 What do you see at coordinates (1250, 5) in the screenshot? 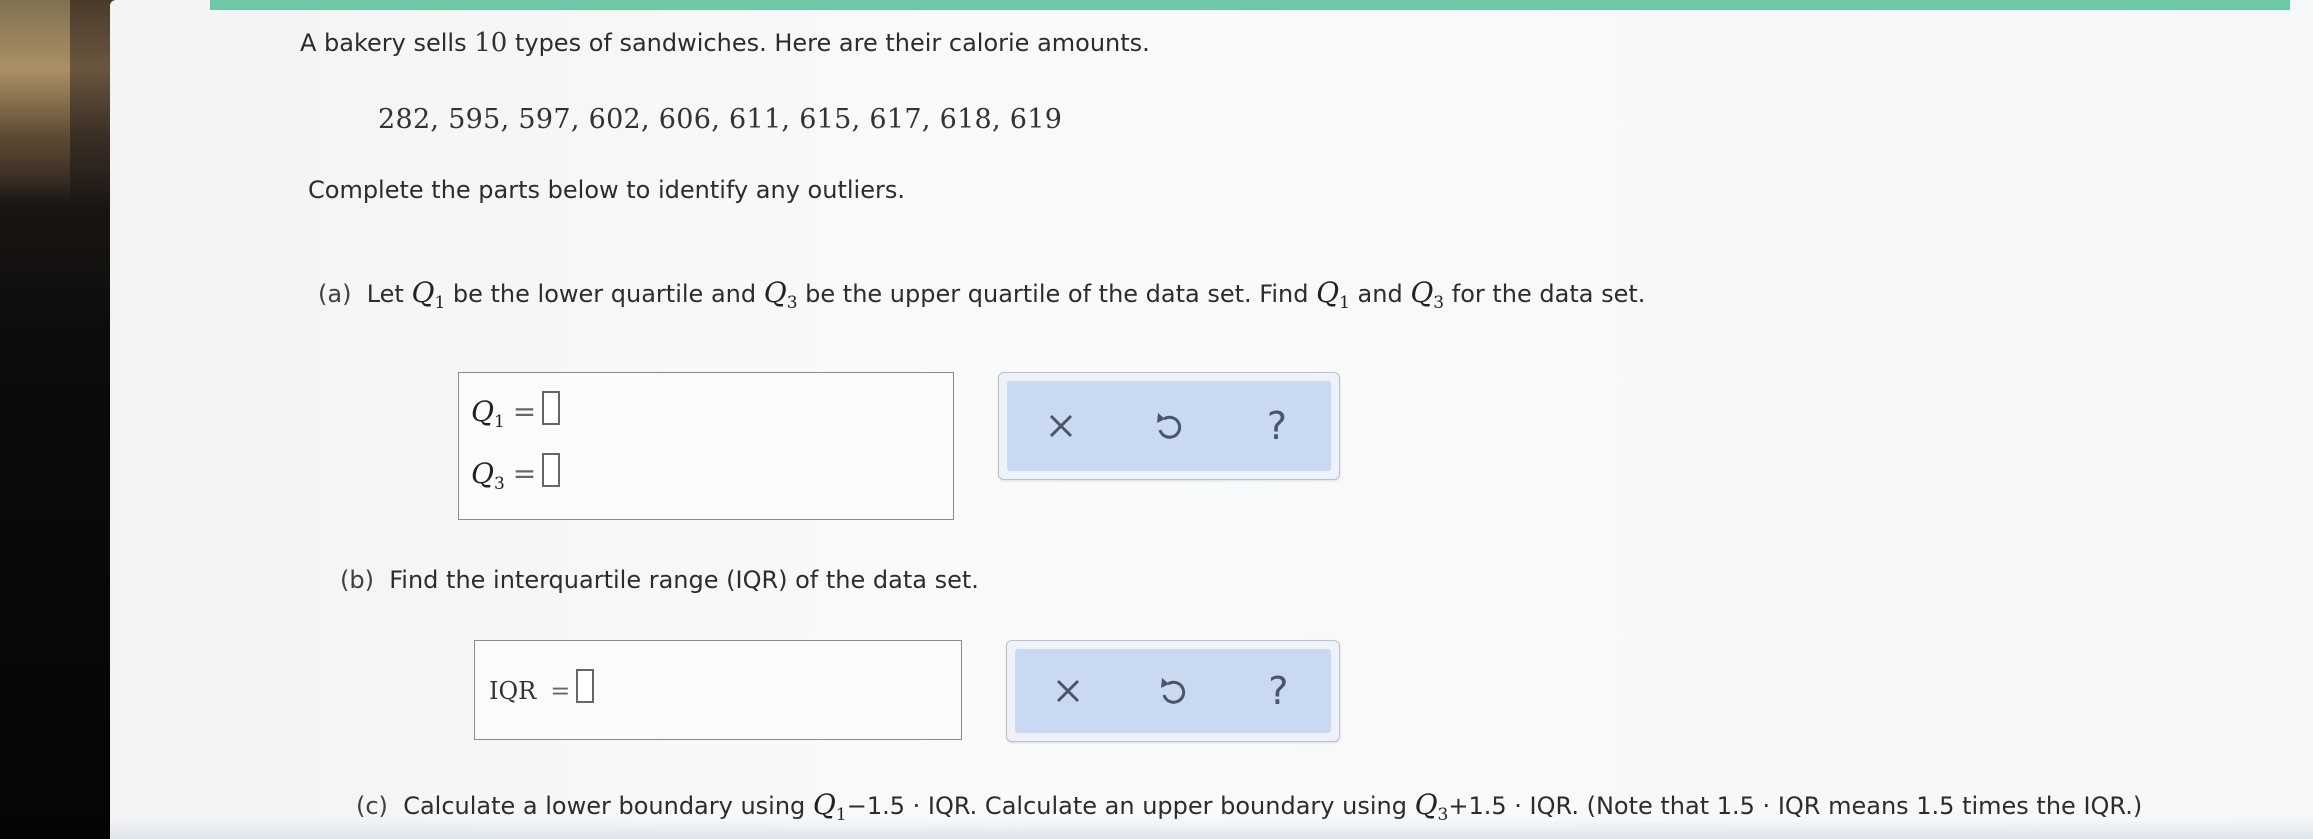
I see `top-accent-bar` at bounding box center [1250, 5].